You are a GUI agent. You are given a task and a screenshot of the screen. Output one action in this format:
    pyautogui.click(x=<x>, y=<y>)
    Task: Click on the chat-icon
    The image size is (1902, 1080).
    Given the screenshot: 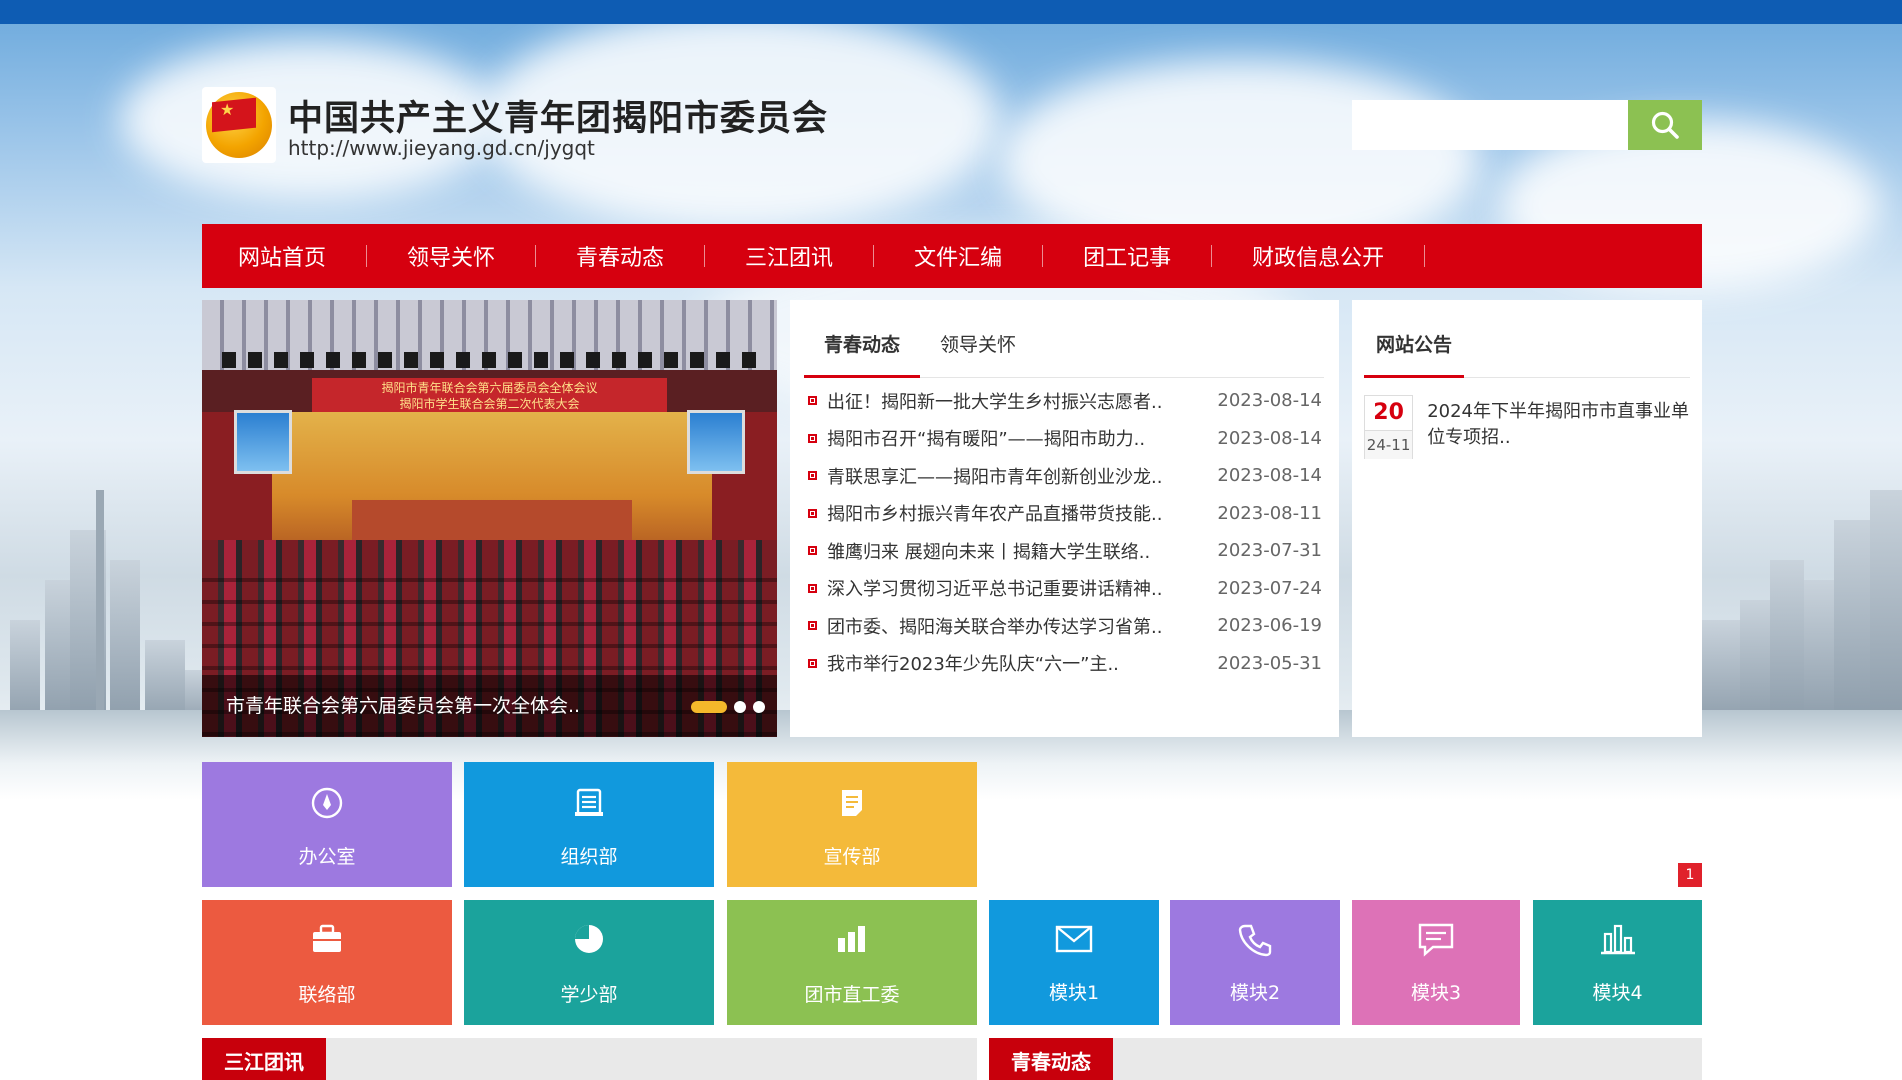 What is the action you would take?
    pyautogui.click(x=1436, y=940)
    